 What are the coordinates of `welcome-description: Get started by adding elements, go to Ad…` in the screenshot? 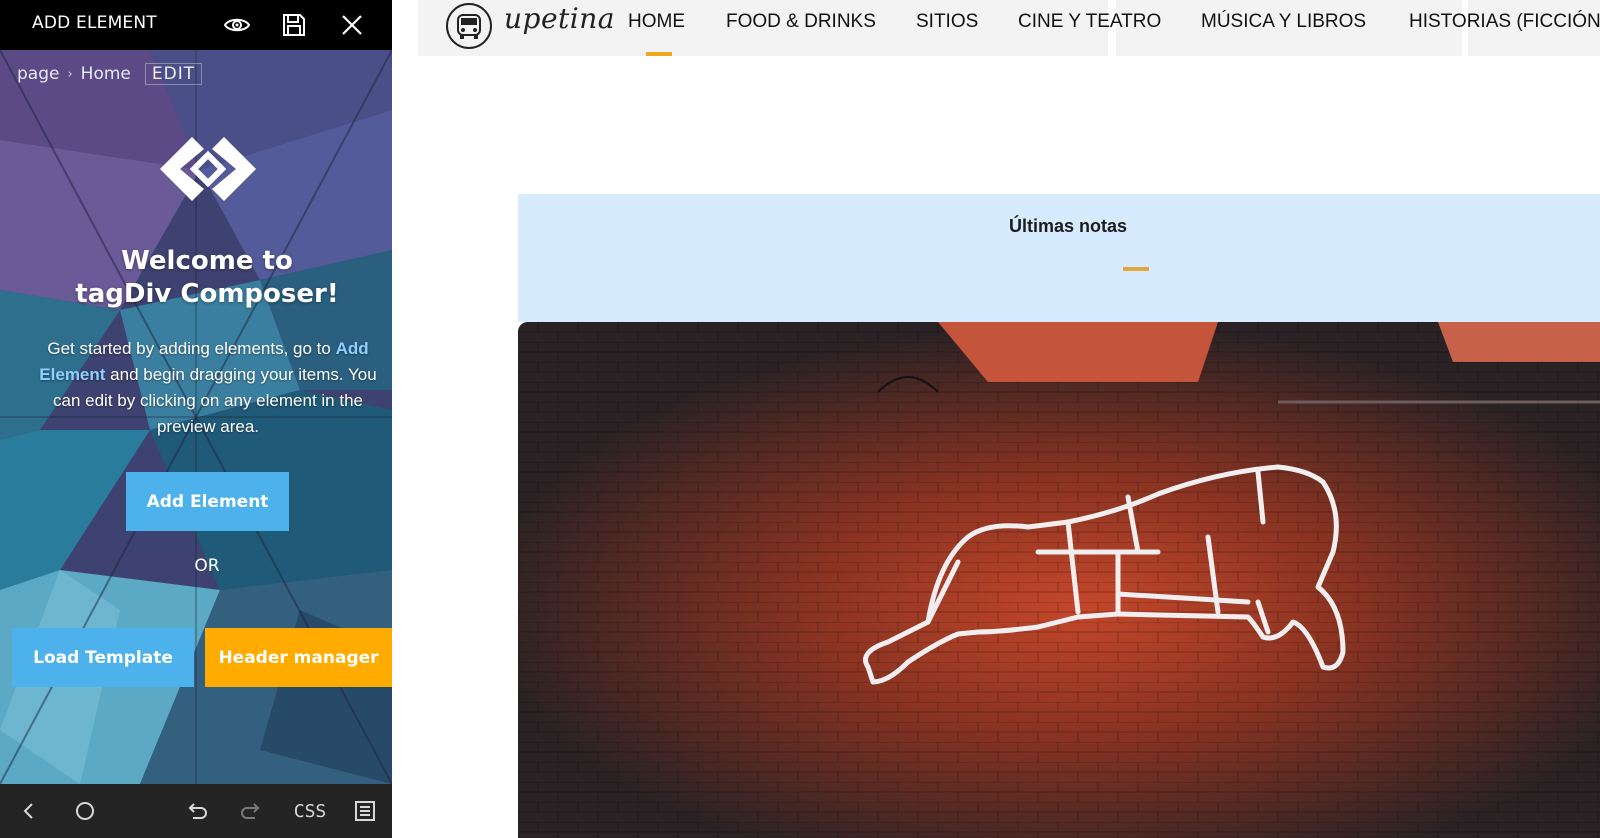 It's located at (208, 388).